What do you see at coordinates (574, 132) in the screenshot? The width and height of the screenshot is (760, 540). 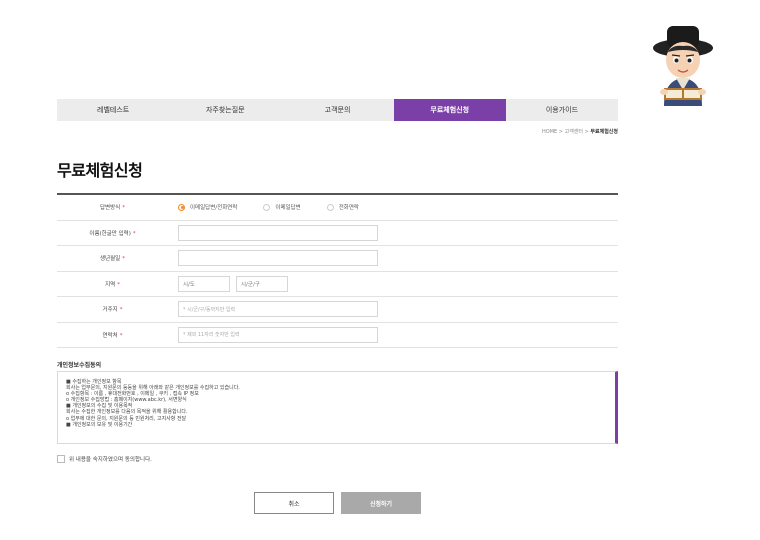 I see `breadcrumb-parent: 고객센터` at bounding box center [574, 132].